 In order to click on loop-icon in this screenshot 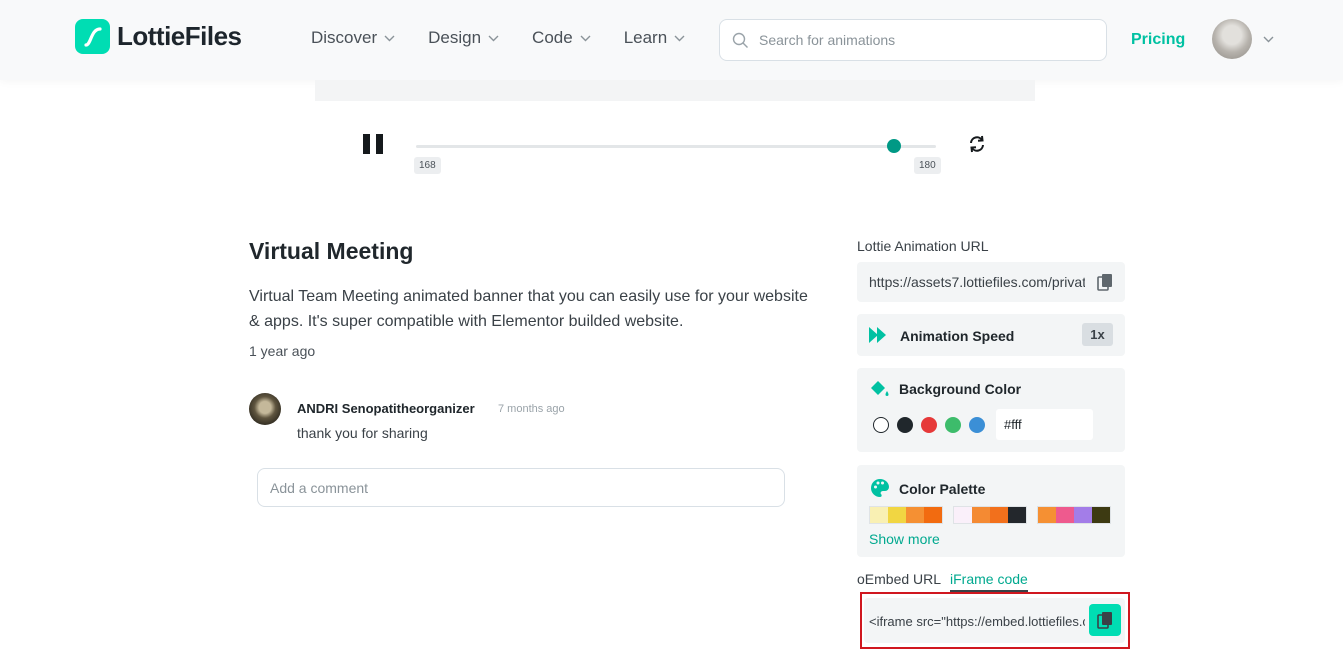, I will do `click(977, 144)`.